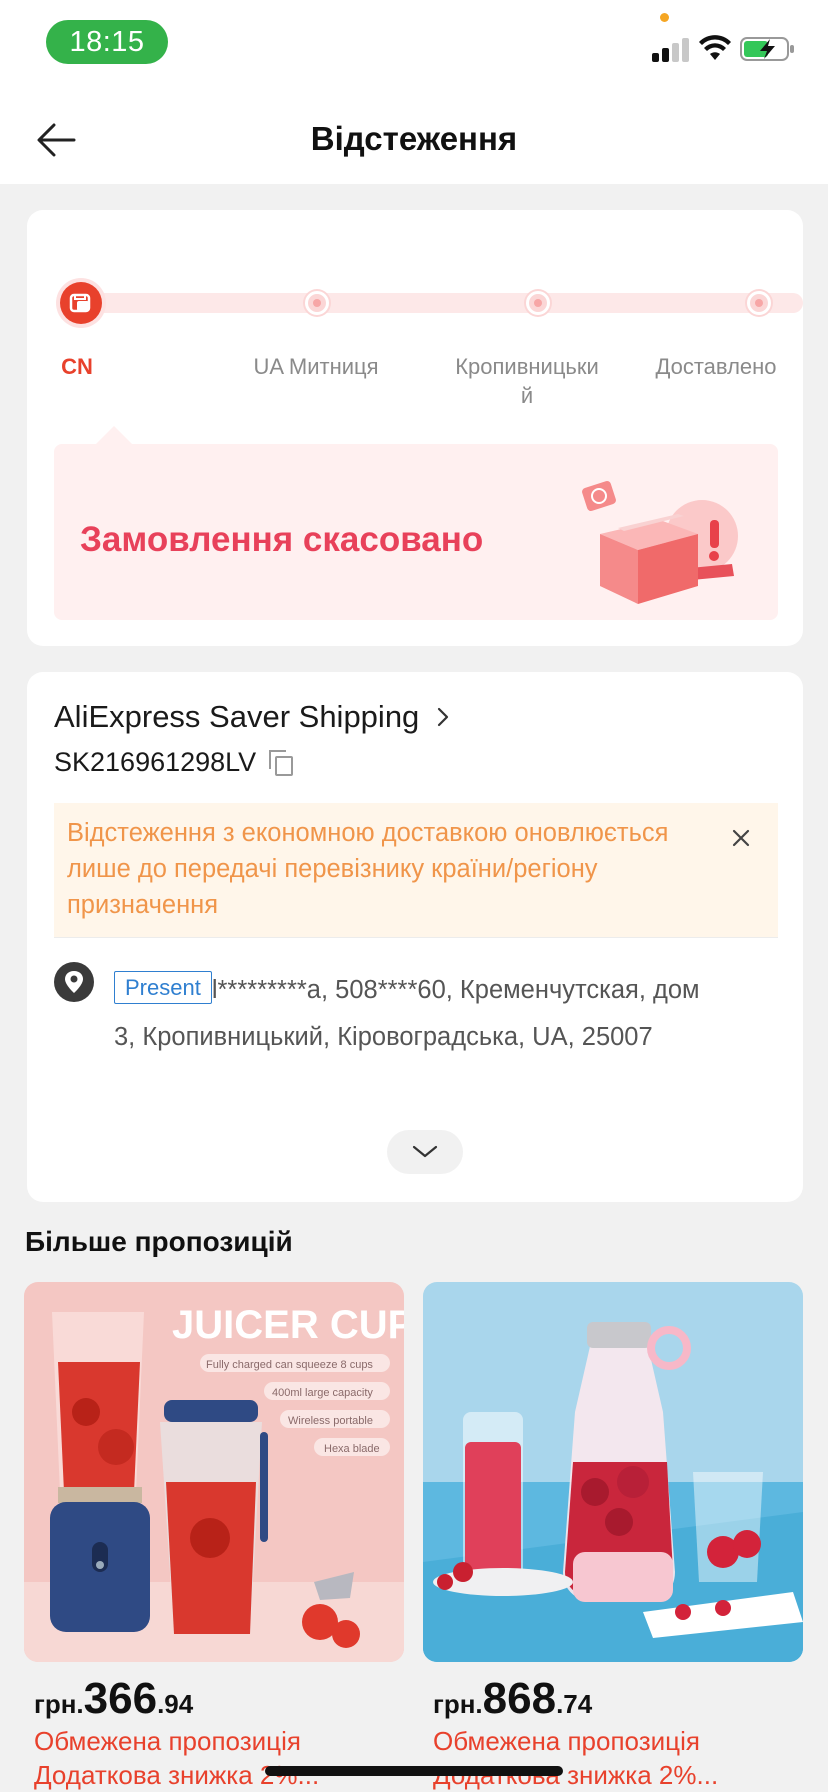 The width and height of the screenshot is (828, 1792). Describe the element at coordinates (352, 1449) in the screenshot. I see `product-feature-4: Hexa blade` at that location.